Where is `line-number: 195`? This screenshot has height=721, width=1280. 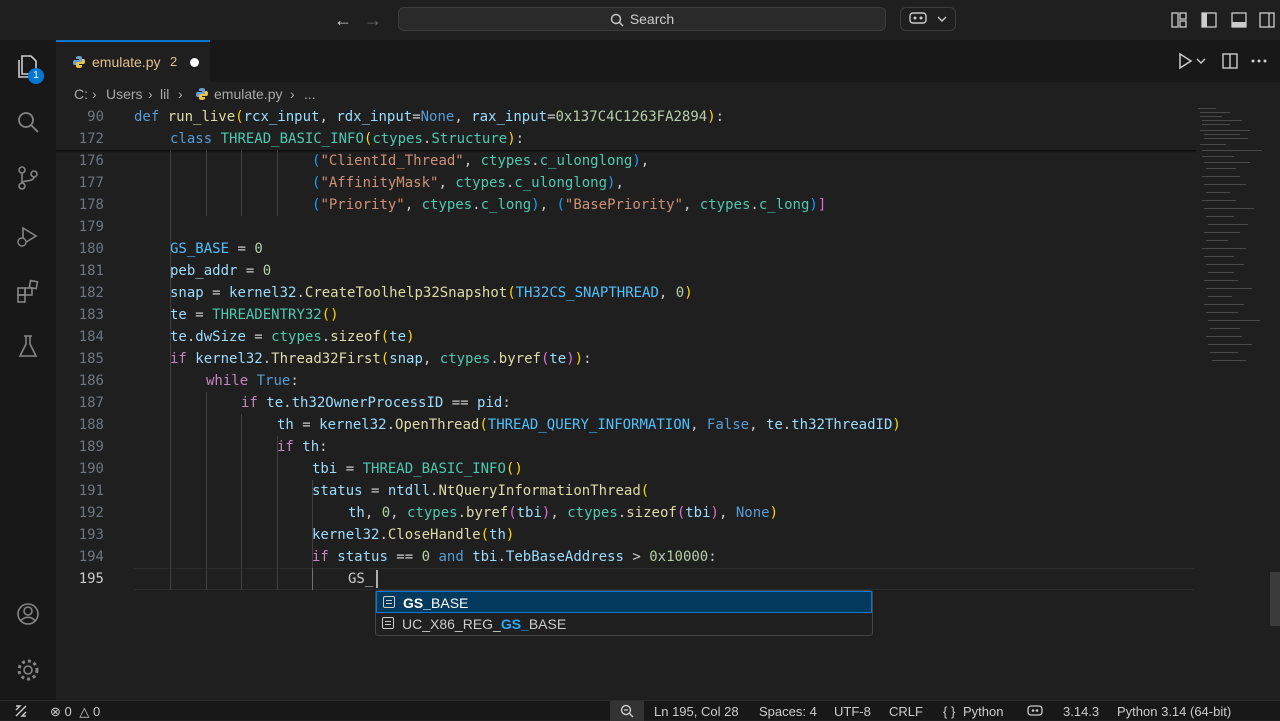
line-number: 195 is located at coordinates (91, 579).